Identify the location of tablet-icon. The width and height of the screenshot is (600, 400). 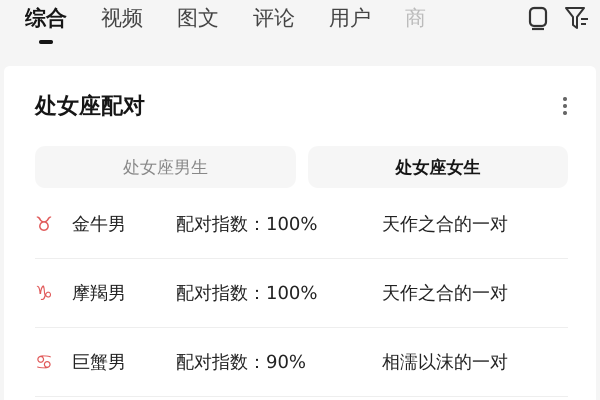
(538, 18).